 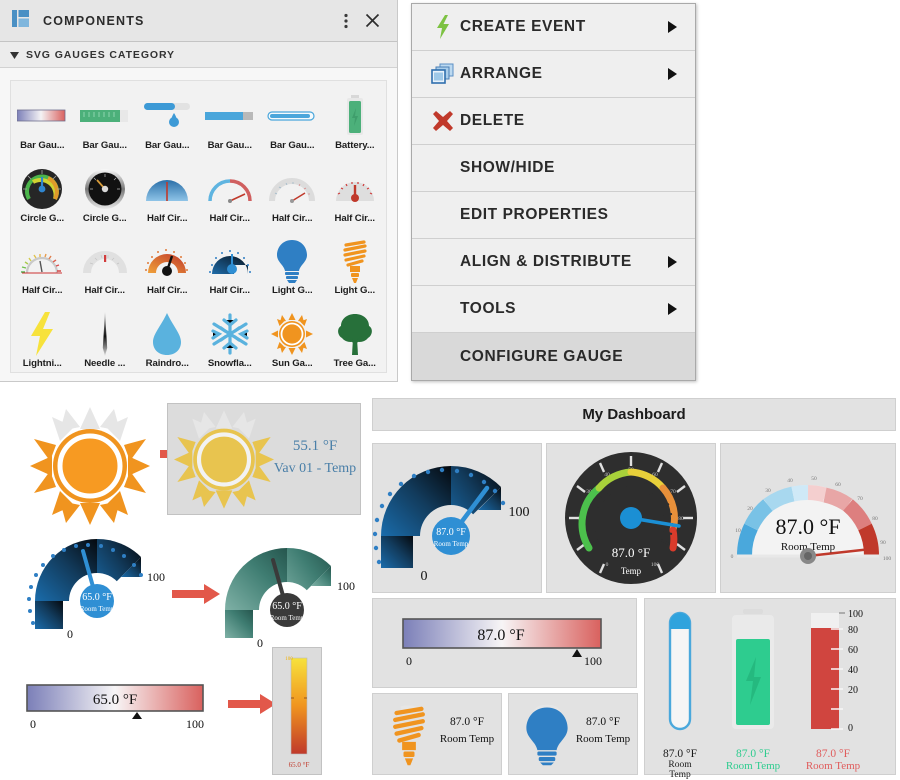 What do you see at coordinates (94, 20) in the screenshot?
I see `components-title: COMPONENTS` at bounding box center [94, 20].